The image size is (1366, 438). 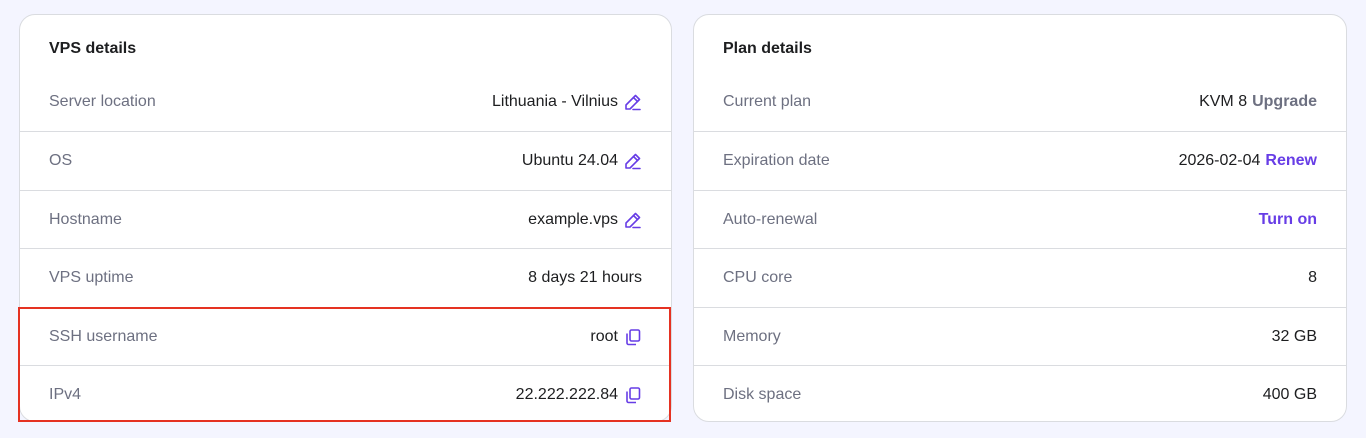 I want to click on auto-renewal-row: Auto-renewal Turn on, so click(x=1020, y=219).